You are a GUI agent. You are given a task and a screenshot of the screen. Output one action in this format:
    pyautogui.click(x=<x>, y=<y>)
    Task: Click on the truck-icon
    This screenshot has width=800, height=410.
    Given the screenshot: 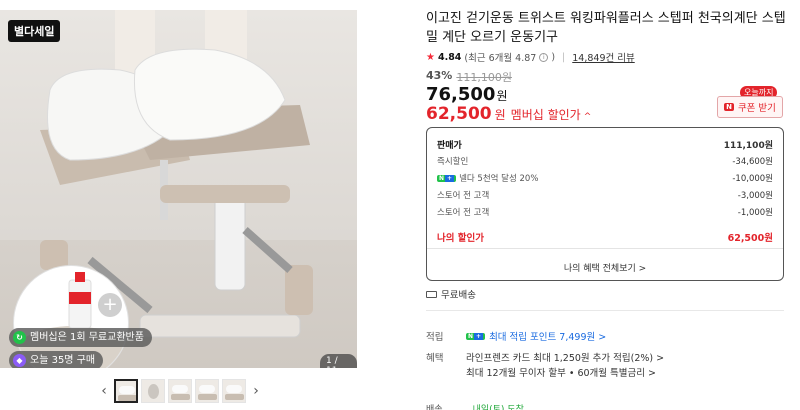 What is the action you would take?
    pyautogui.click(x=431, y=294)
    